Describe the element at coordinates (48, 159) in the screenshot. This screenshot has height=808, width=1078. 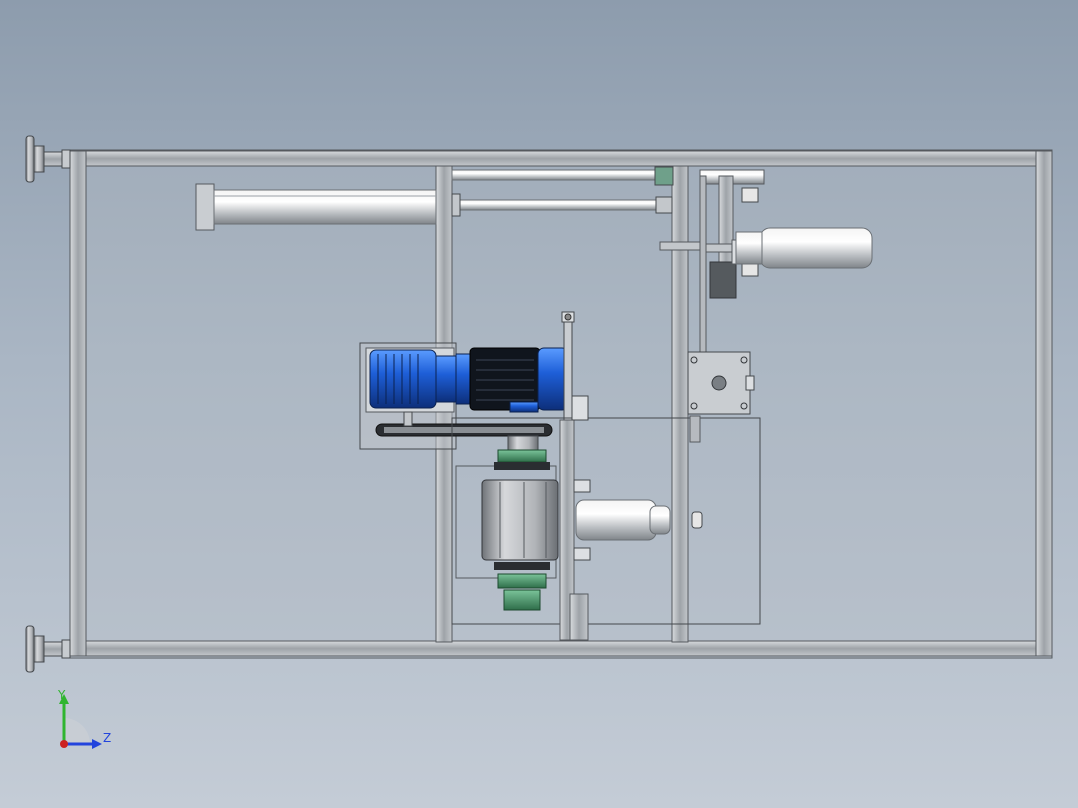
I see `leveling-foot-top` at that location.